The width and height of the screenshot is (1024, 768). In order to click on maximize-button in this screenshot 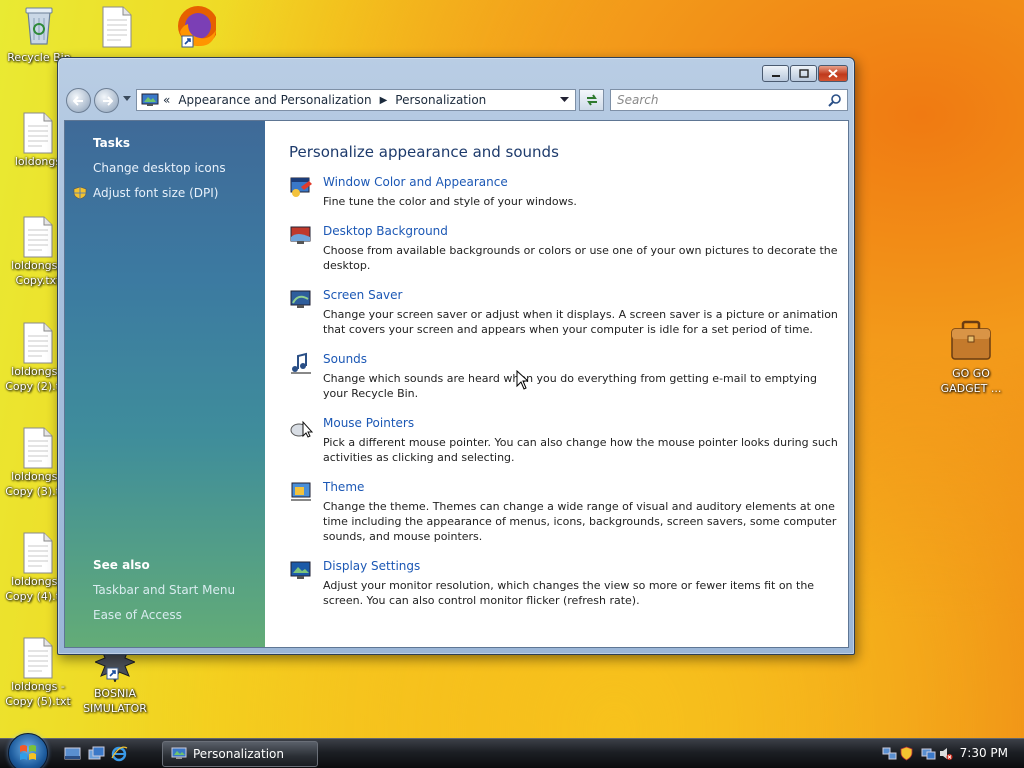, I will do `click(803, 73)`.